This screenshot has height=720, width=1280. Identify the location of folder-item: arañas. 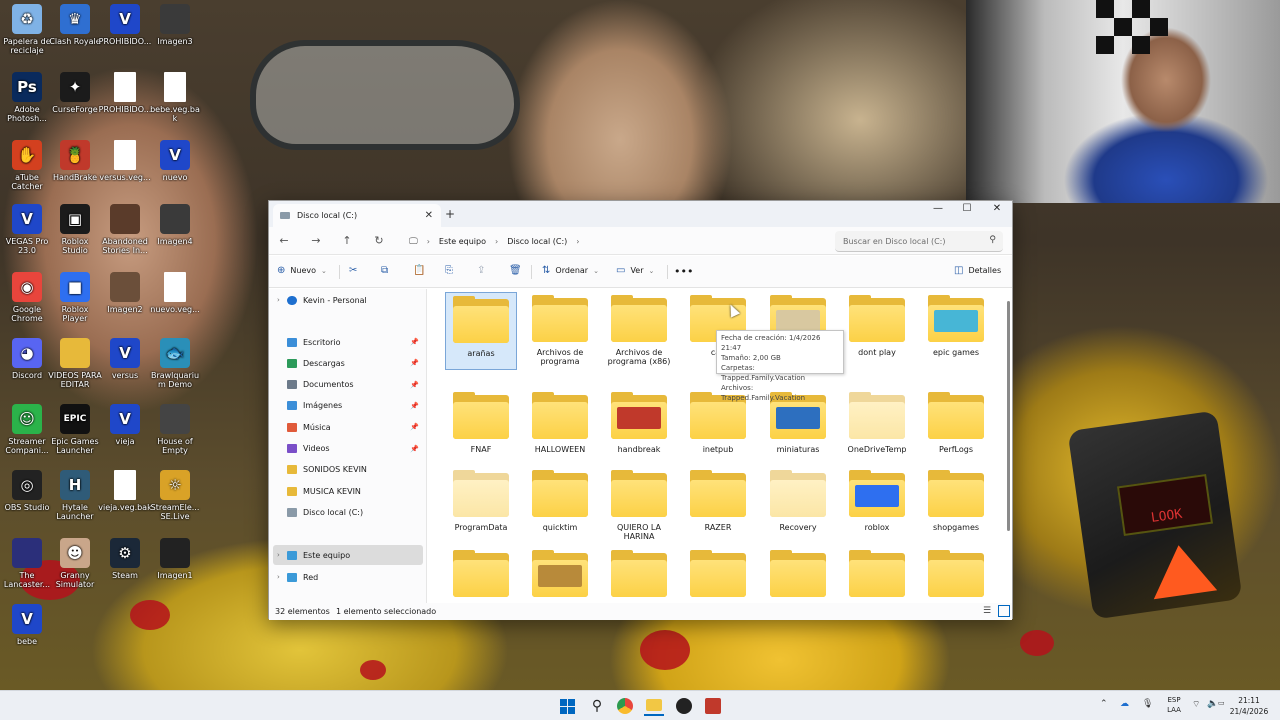
(481, 331).